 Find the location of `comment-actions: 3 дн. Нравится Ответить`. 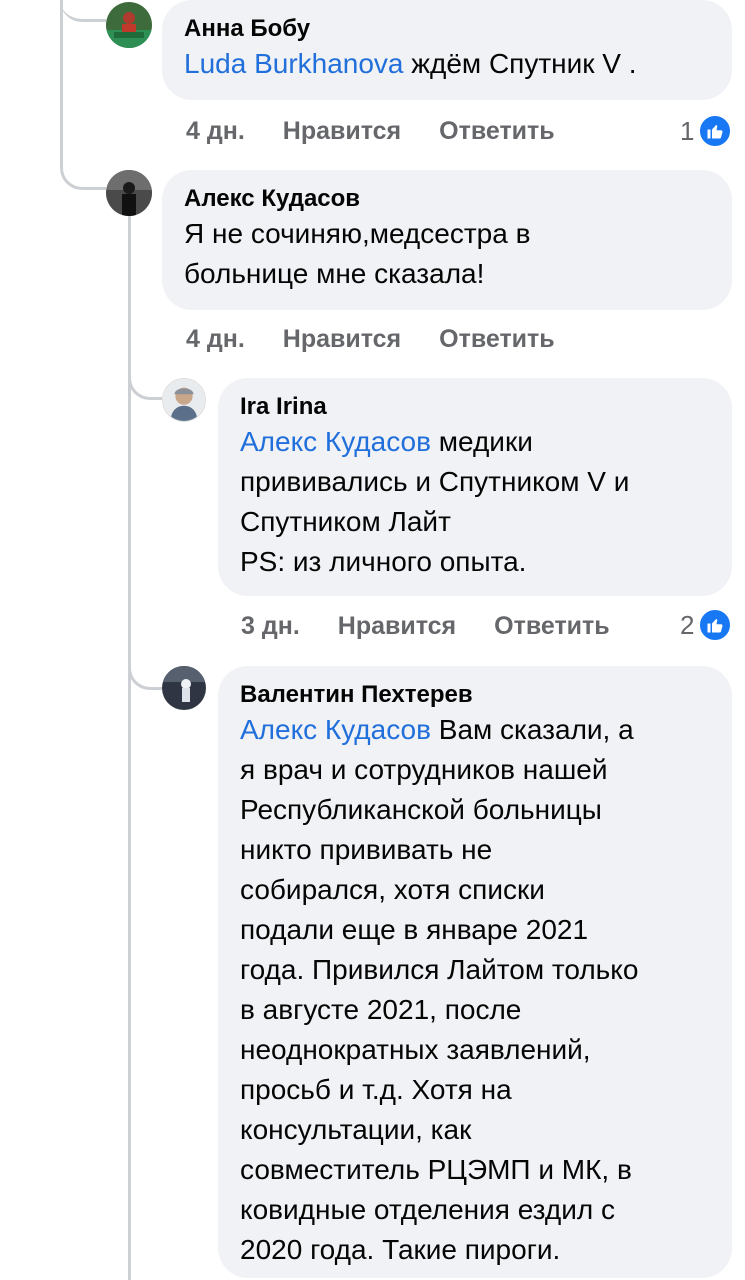

comment-actions: 3 дн. Нравится Ответить is located at coordinates (444, 626).